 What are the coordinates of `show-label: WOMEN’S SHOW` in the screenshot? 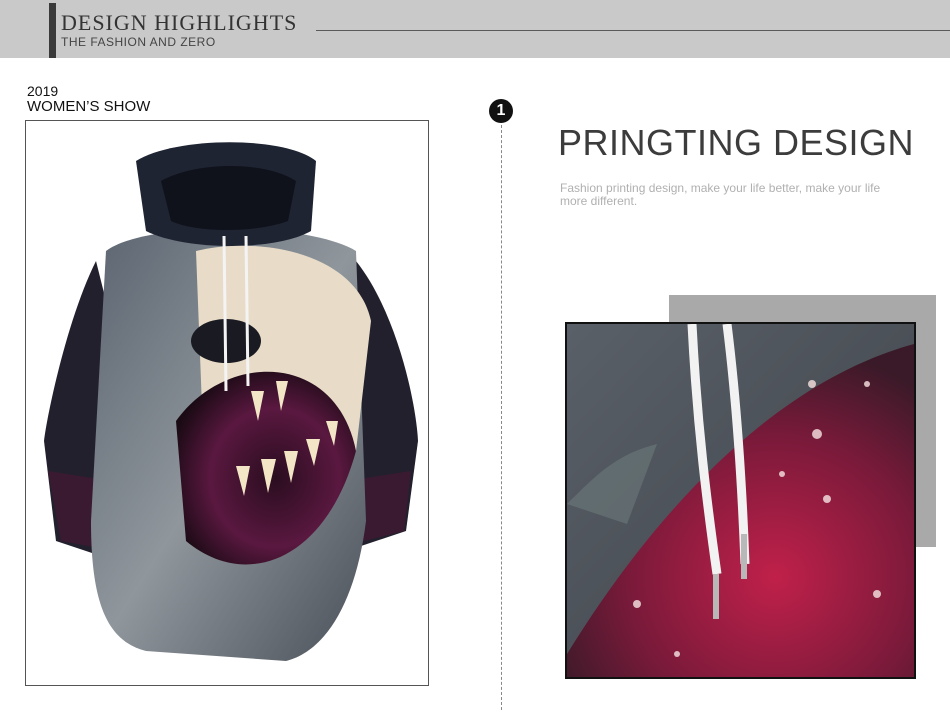 It's located at (89, 106).